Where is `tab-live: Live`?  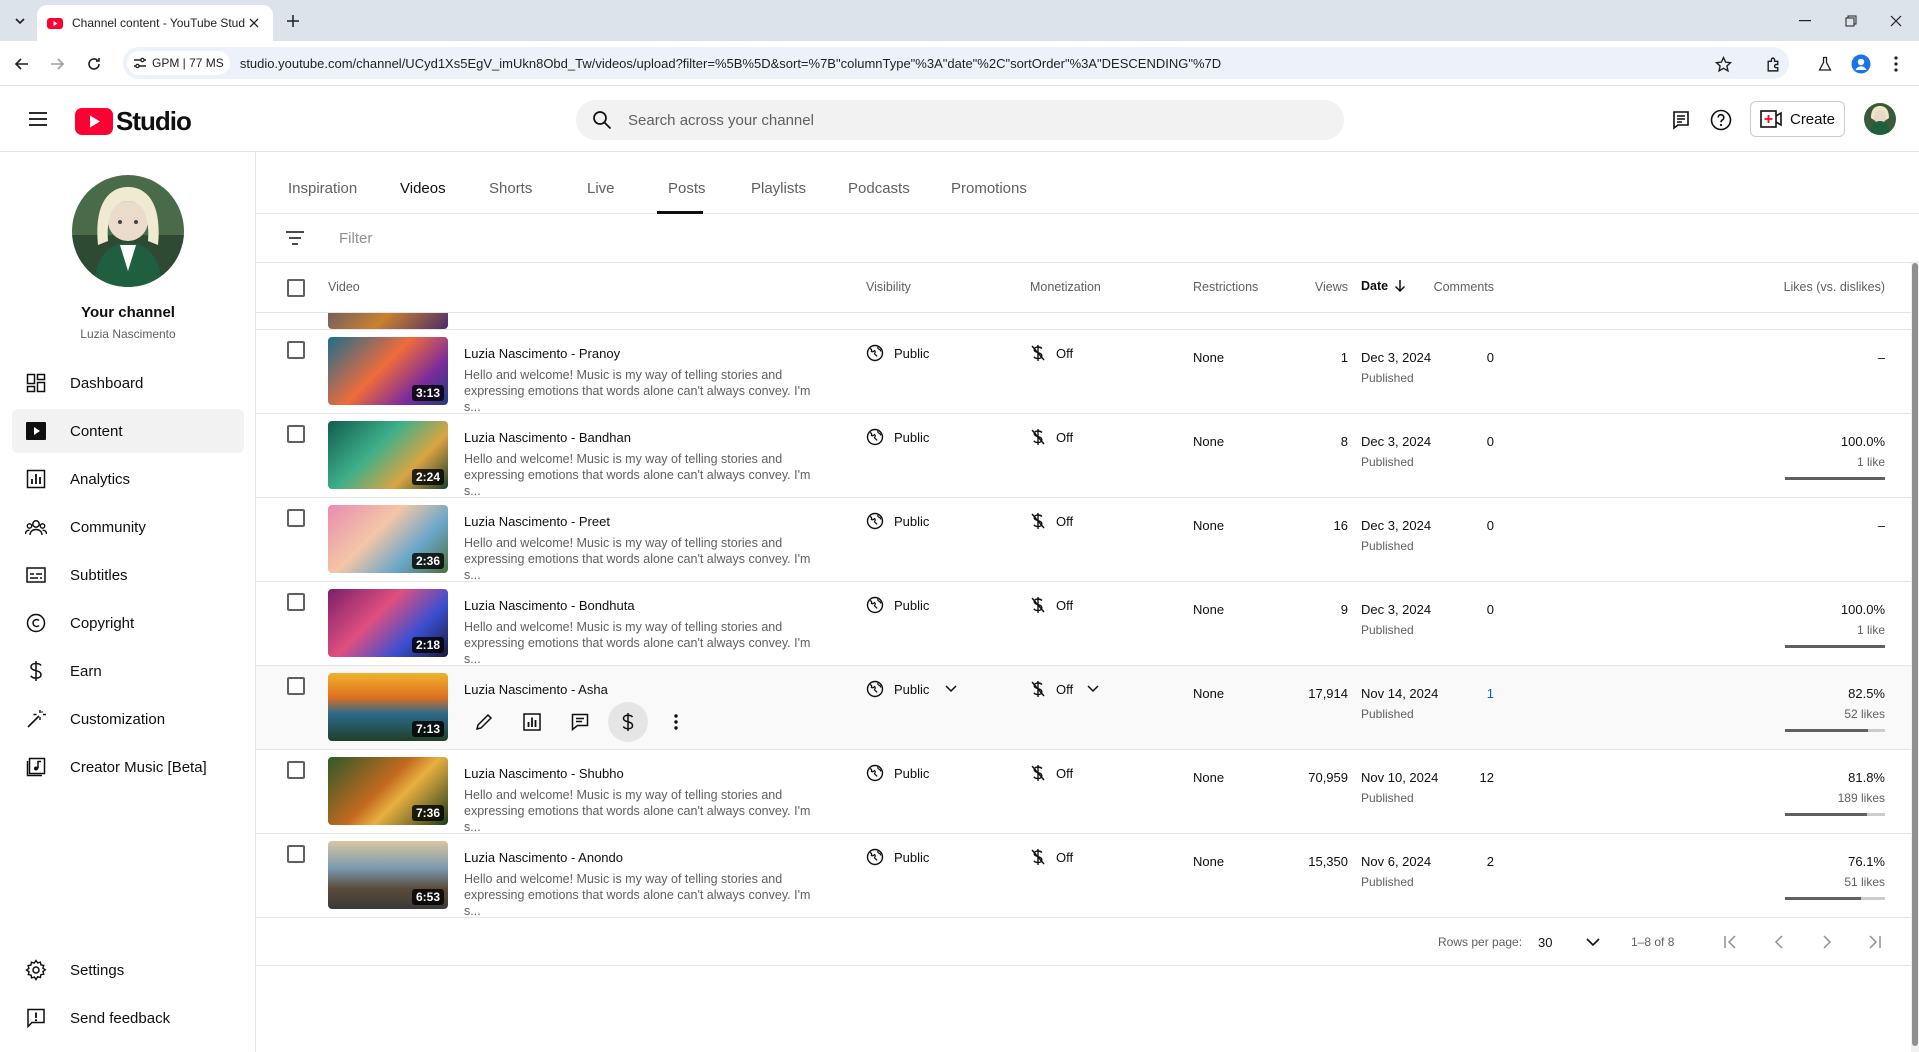
tab-live: Live is located at coordinates (601, 188).